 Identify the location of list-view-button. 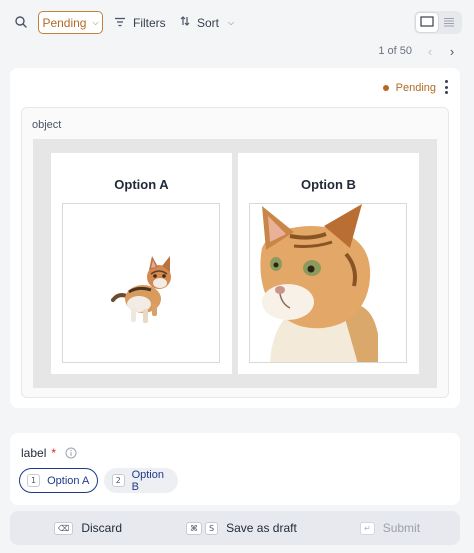
(449, 22).